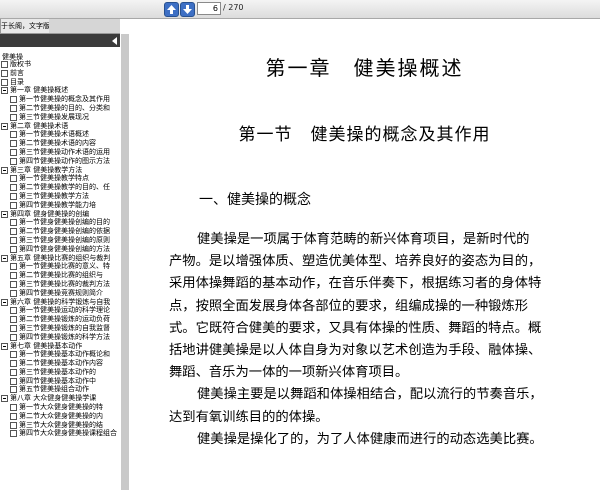 This screenshot has width=600, height=490. I want to click on bookmark-item: 第二节健美操锻炼的运动负荷, so click(60, 319).